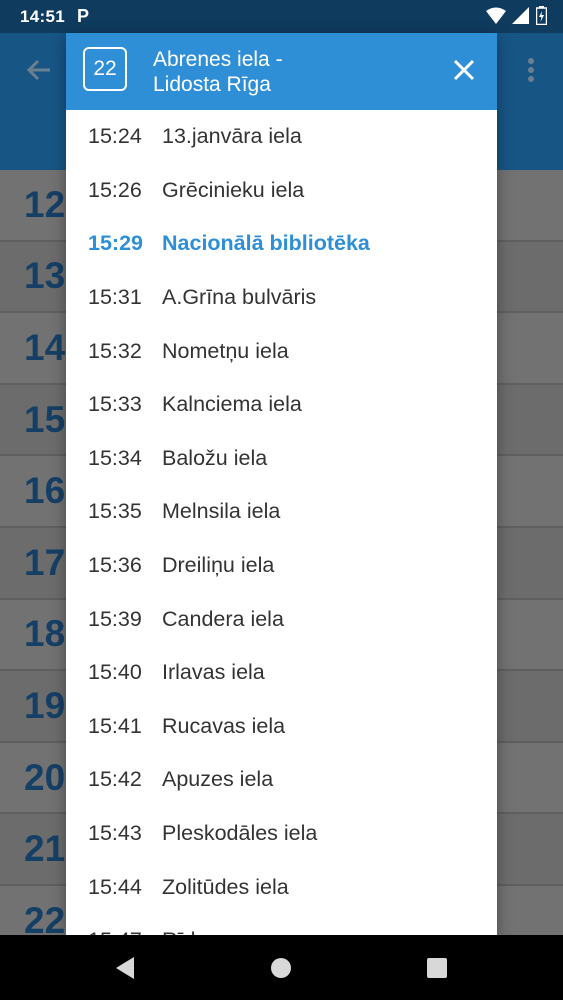 Image resolution: width=563 pixels, height=1000 pixels. I want to click on stop-name: Candera iela, so click(223, 618).